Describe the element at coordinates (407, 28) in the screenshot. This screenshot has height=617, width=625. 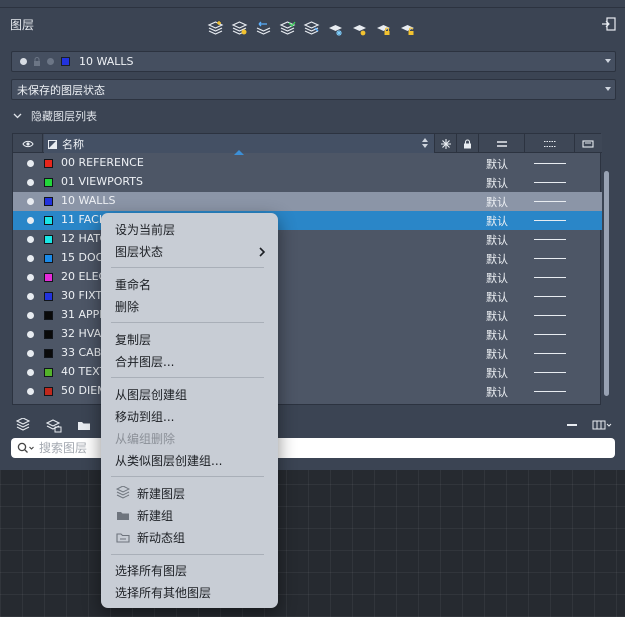
I see `unlock-layer-icon` at that location.